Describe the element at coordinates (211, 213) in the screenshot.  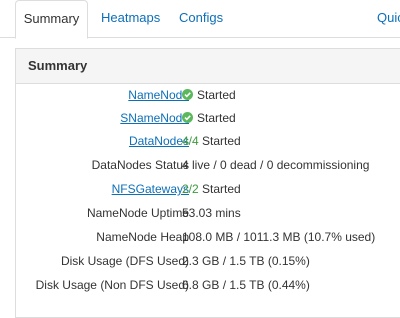
I see `namenode-uptime-value: 53.03 mins` at that location.